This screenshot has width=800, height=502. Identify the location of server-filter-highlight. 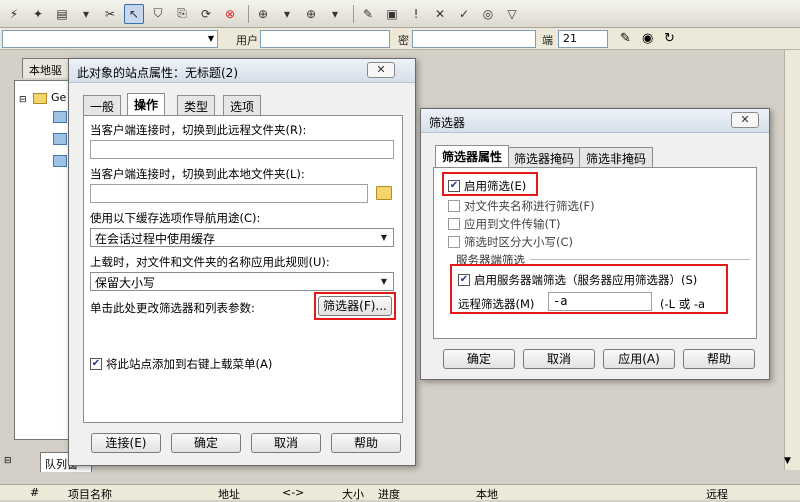
(589, 289).